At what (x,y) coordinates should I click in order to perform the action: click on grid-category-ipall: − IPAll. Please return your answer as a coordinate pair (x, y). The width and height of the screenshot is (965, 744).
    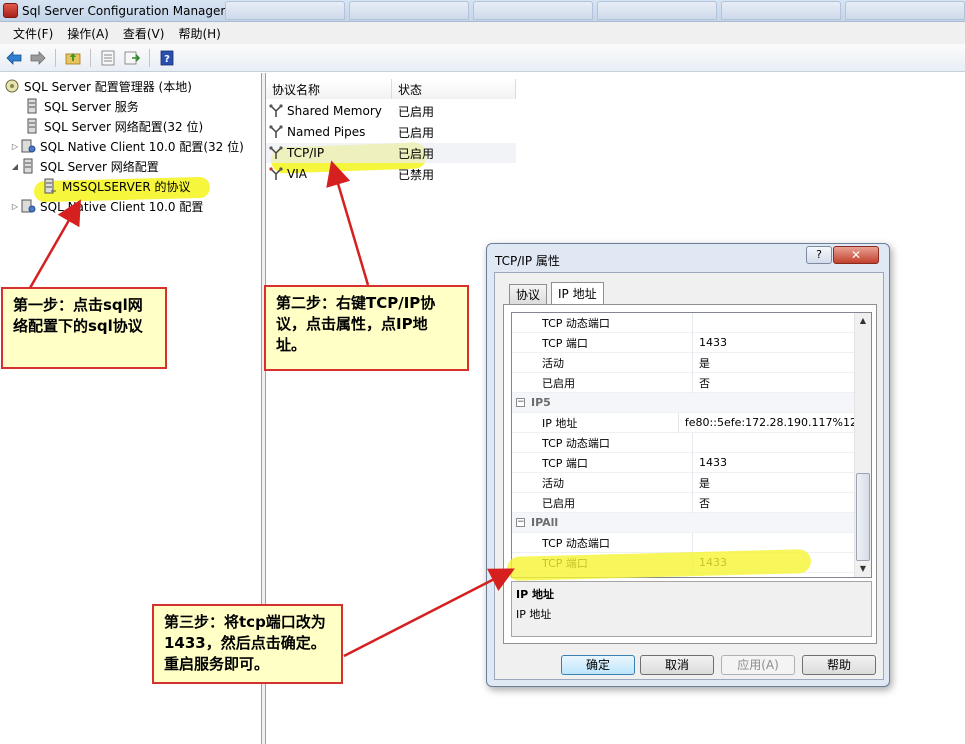
    Looking at the image, I should click on (684, 523).